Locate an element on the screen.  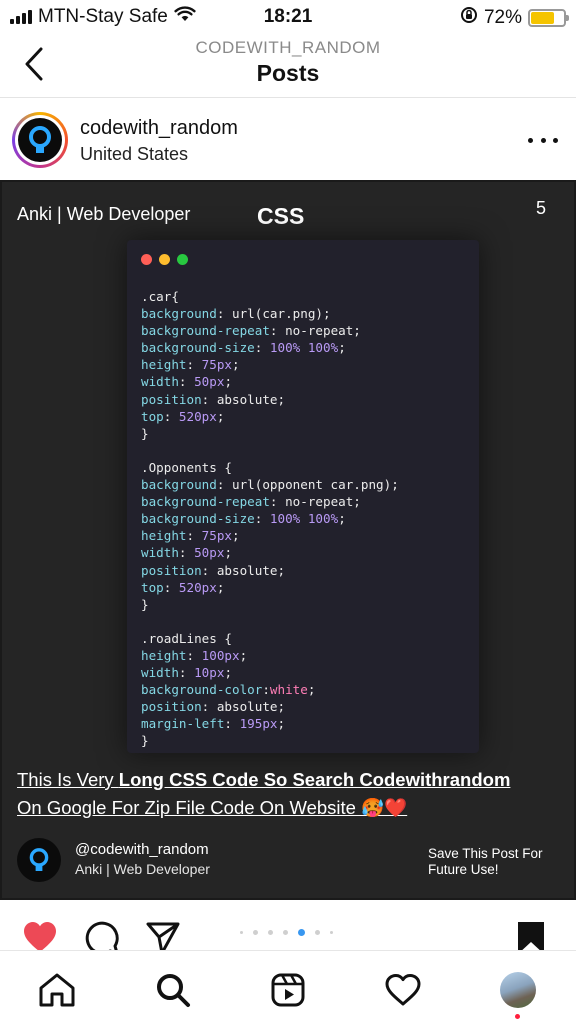
footer-avatar is located at coordinates (39, 860).